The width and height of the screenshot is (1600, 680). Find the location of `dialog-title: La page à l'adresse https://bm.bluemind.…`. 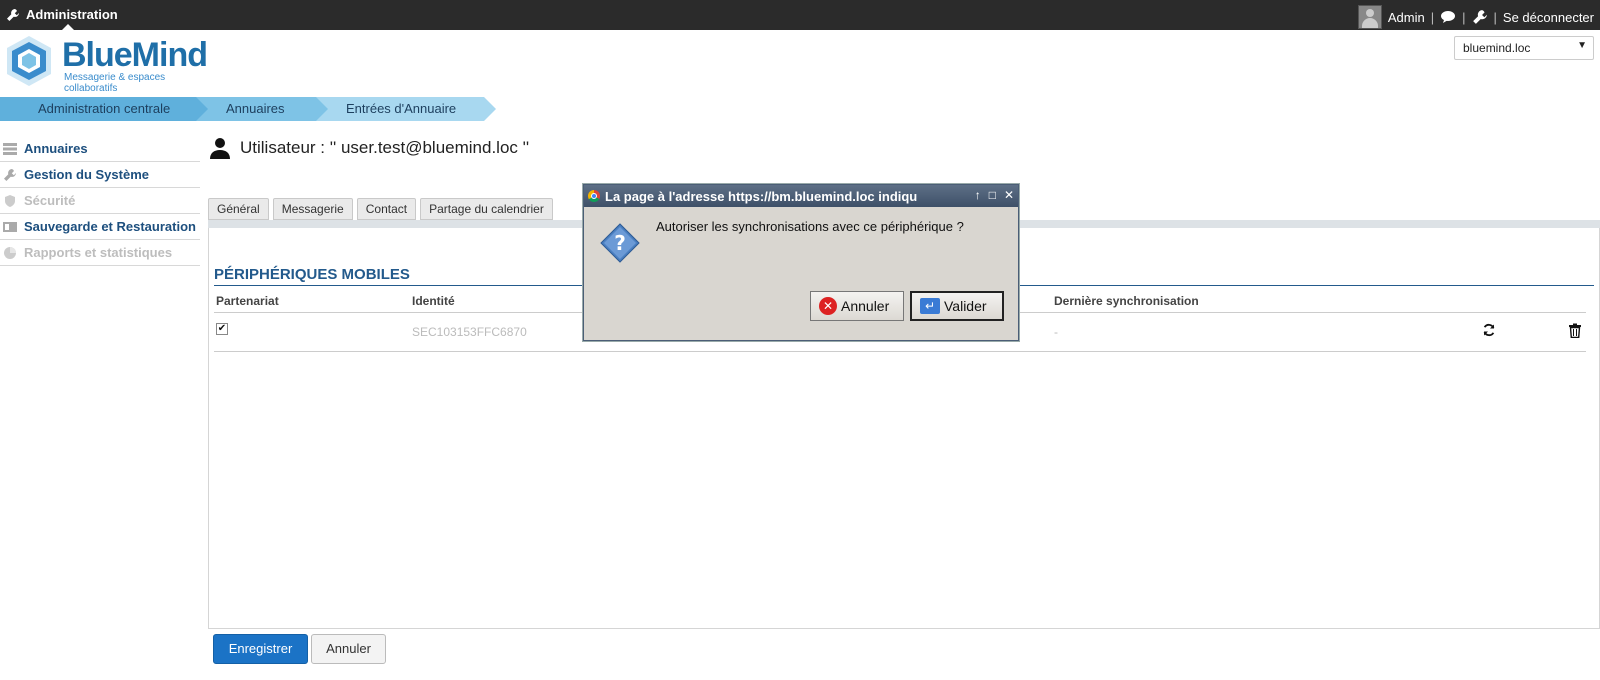

dialog-title: La page à l'adresse https://bm.bluemind.… is located at coordinates (761, 196).